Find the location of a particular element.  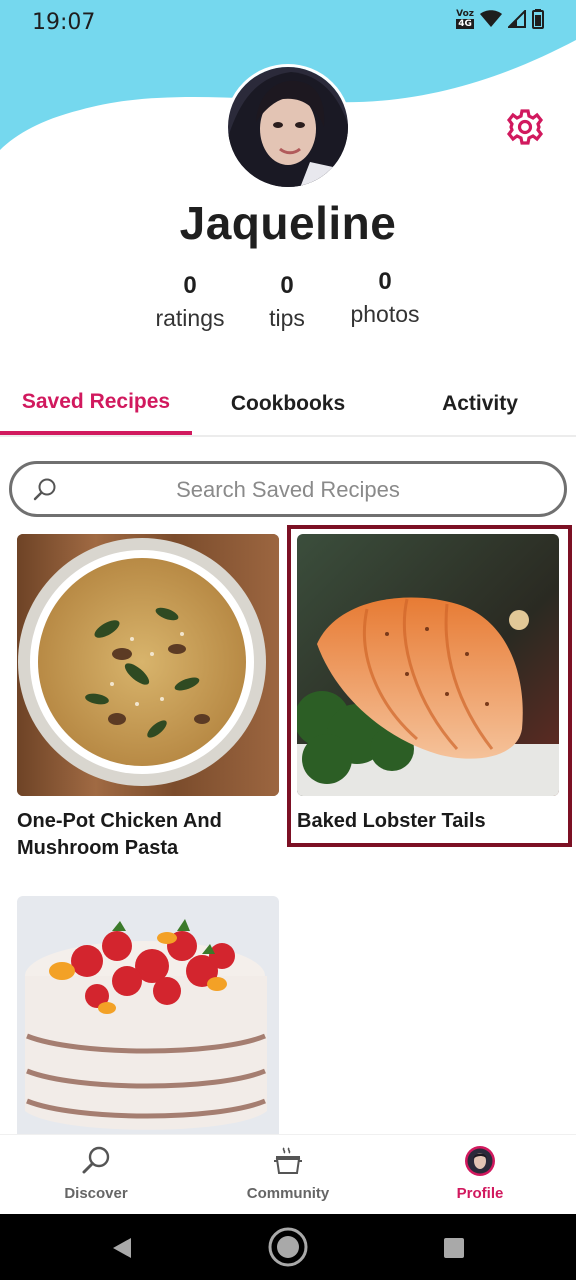

photos-count: 0 is located at coordinates (385, 281).